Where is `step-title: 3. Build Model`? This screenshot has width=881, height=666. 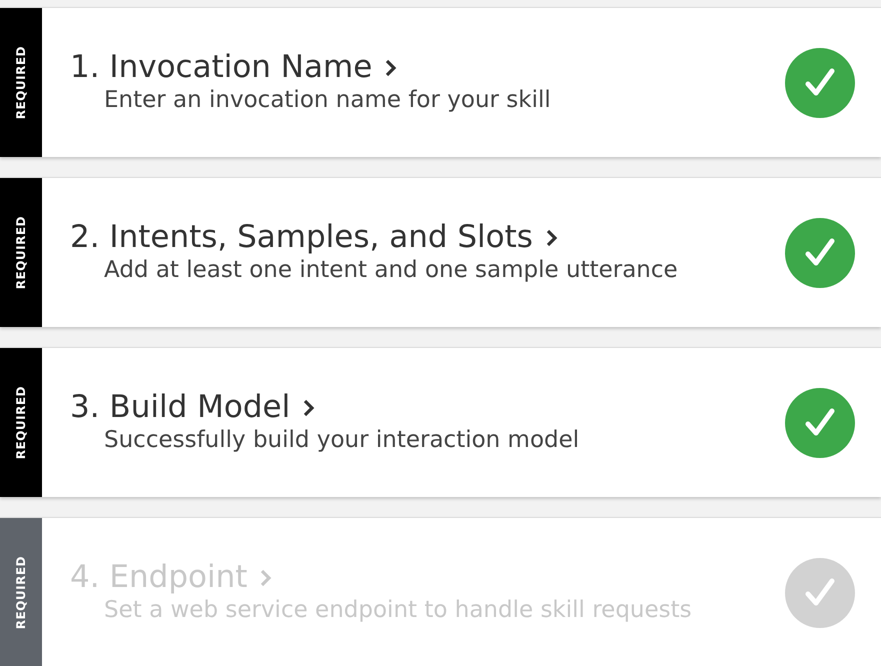
step-title: 3. Build Model is located at coordinates (180, 407).